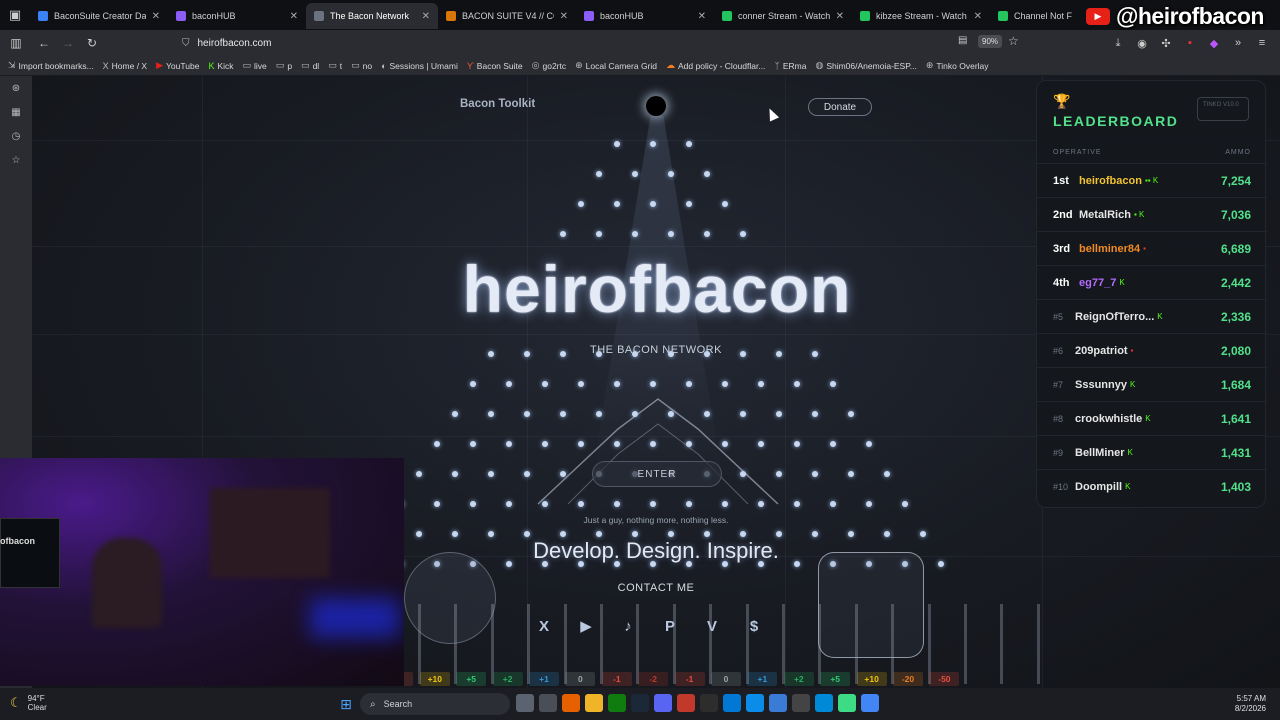 The width and height of the screenshot is (1280, 720). What do you see at coordinates (284, 65) in the screenshot?
I see `bookmark-item: ▭ p` at bounding box center [284, 65].